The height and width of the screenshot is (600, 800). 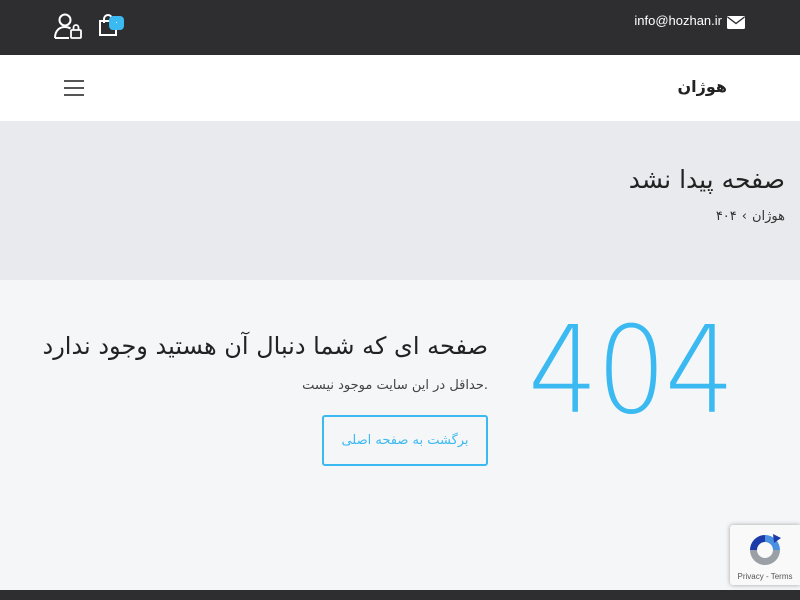 I want to click on user-lock-icon, so click(x=68, y=26).